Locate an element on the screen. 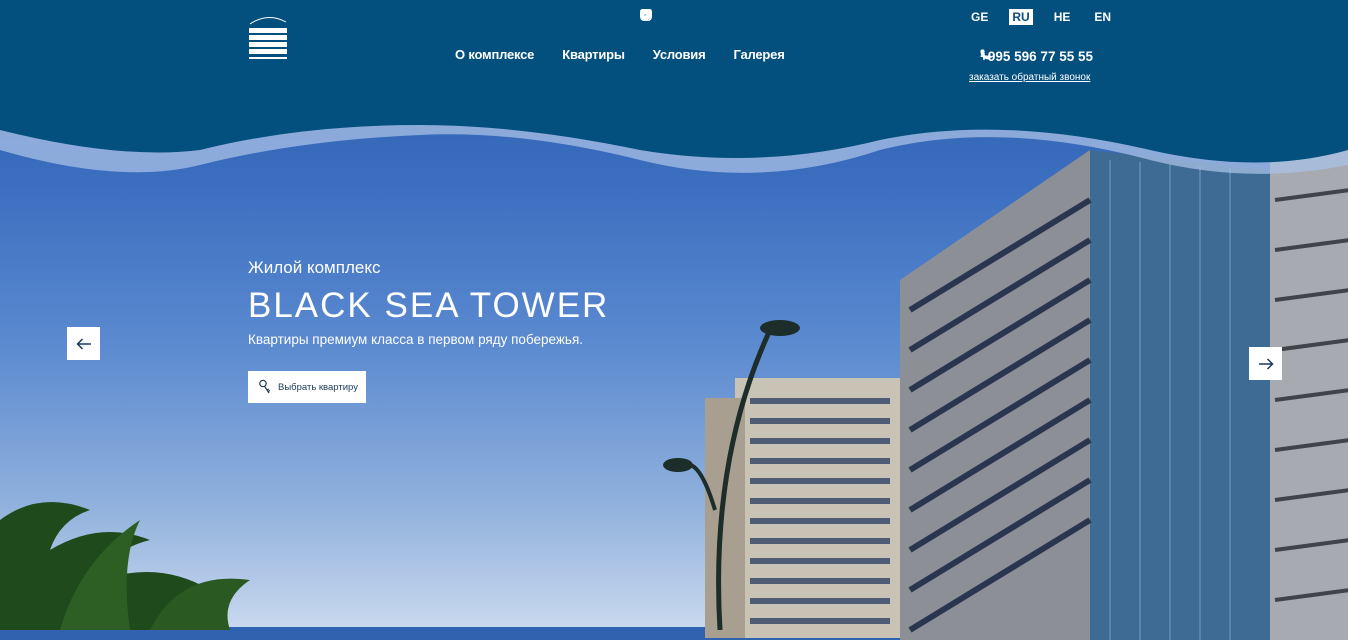 Image resolution: width=1348 pixels, height=640 pixels. palm-trees-image is located at coordinates (125, 566).